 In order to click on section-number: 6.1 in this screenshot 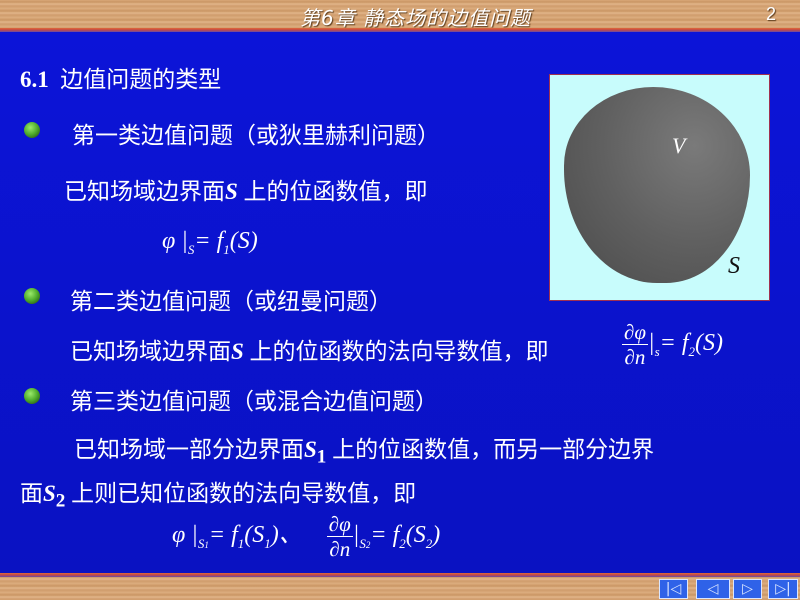, I will do `click(34, 79)`.